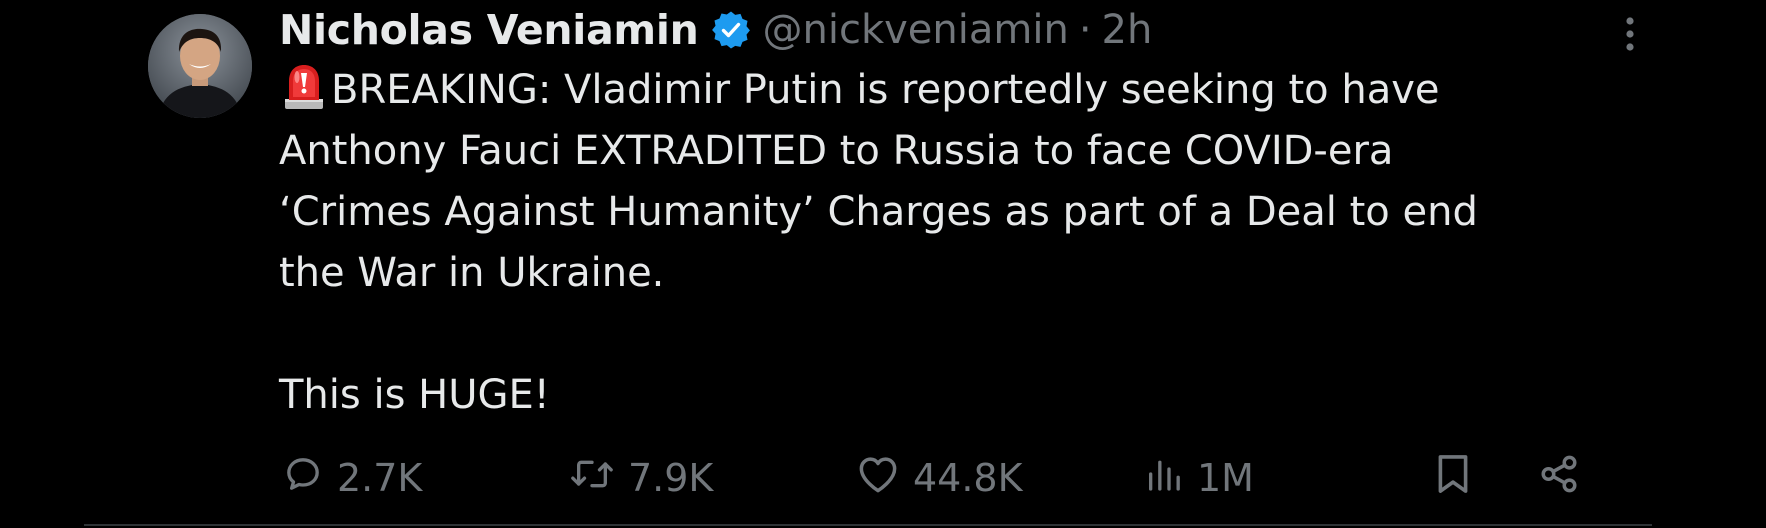  I want to click on like-count: 44.8K, so click(968, 478).